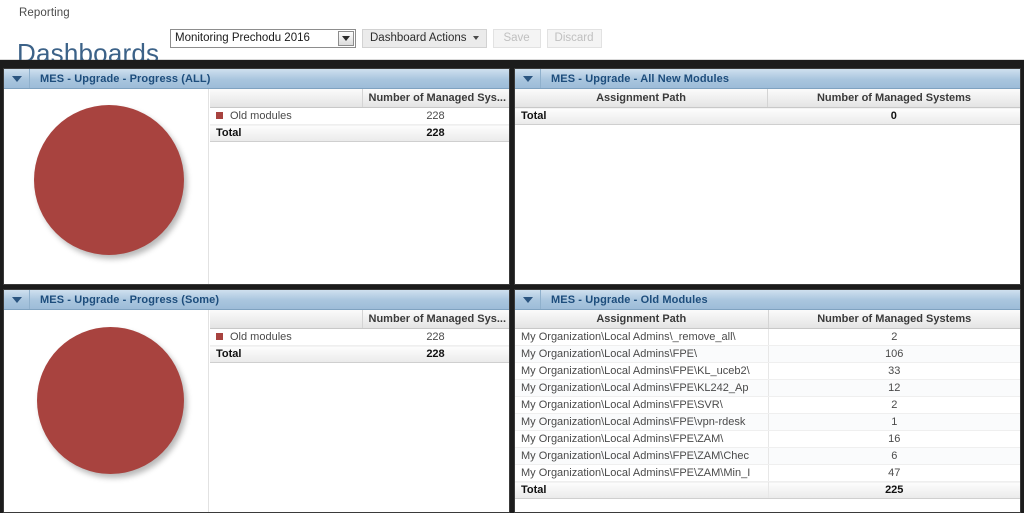  Describe the element at coordinates (256, 300) in the screenshot. I see `panel-header: MES - Upgrade - Progress (Some)` at that location.